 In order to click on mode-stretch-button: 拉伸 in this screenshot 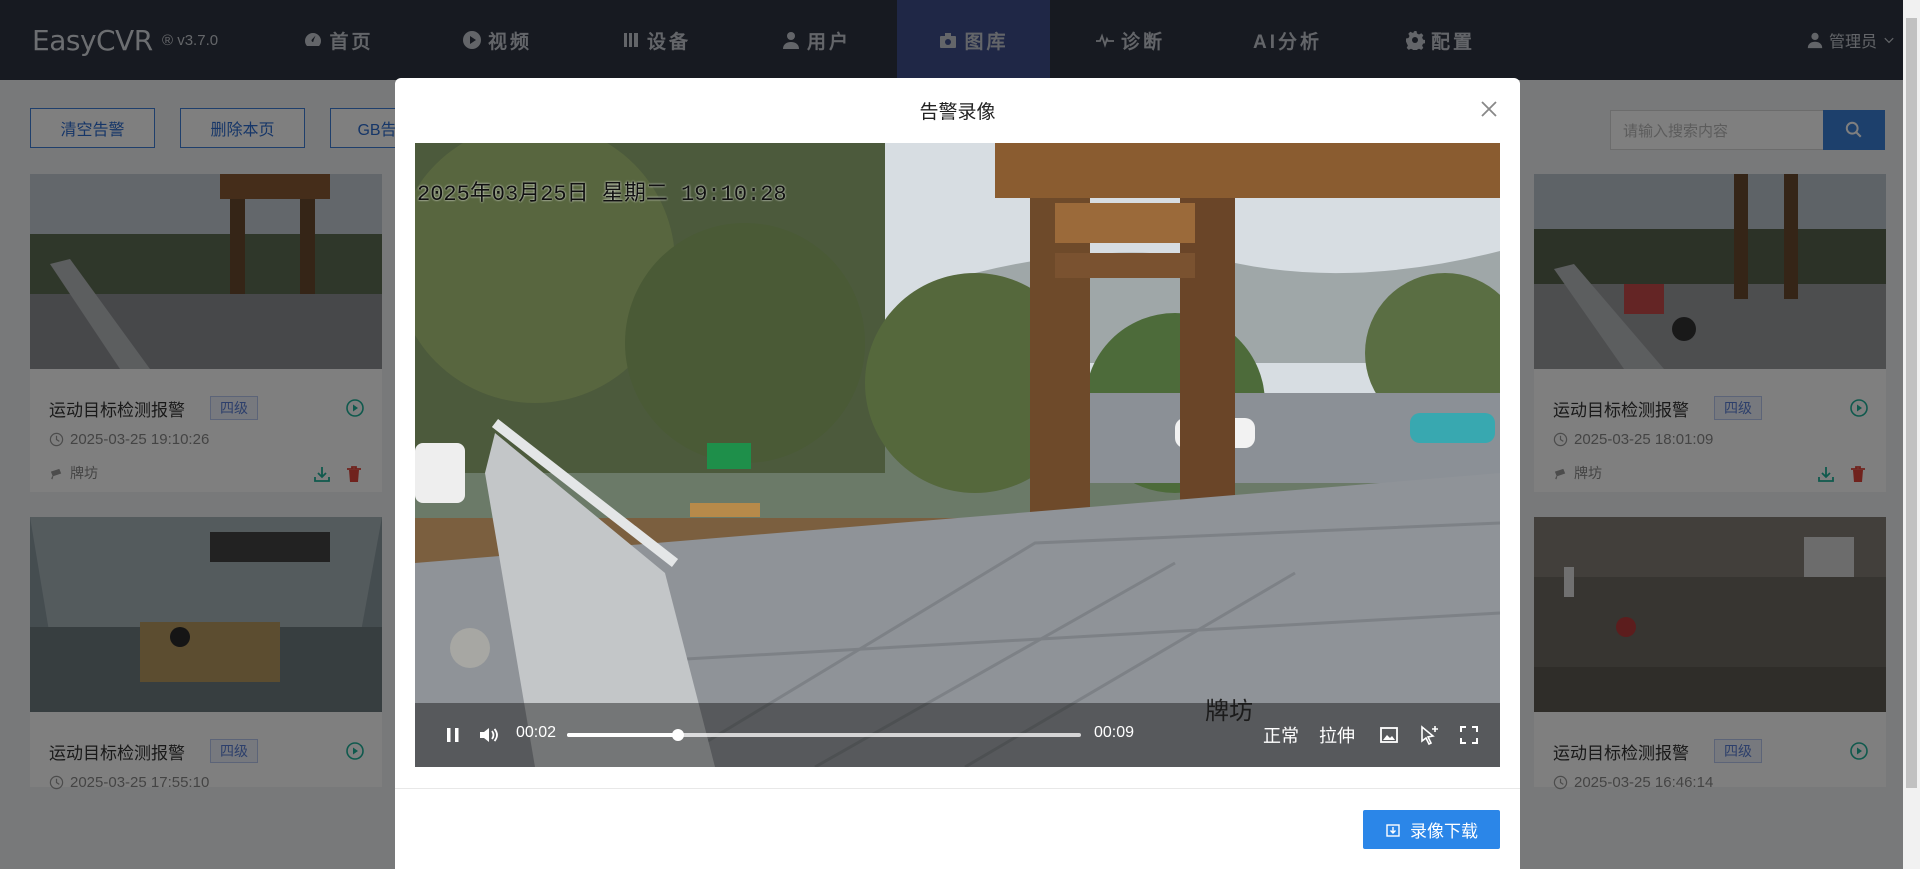, I will do `click(1337, 735)`.